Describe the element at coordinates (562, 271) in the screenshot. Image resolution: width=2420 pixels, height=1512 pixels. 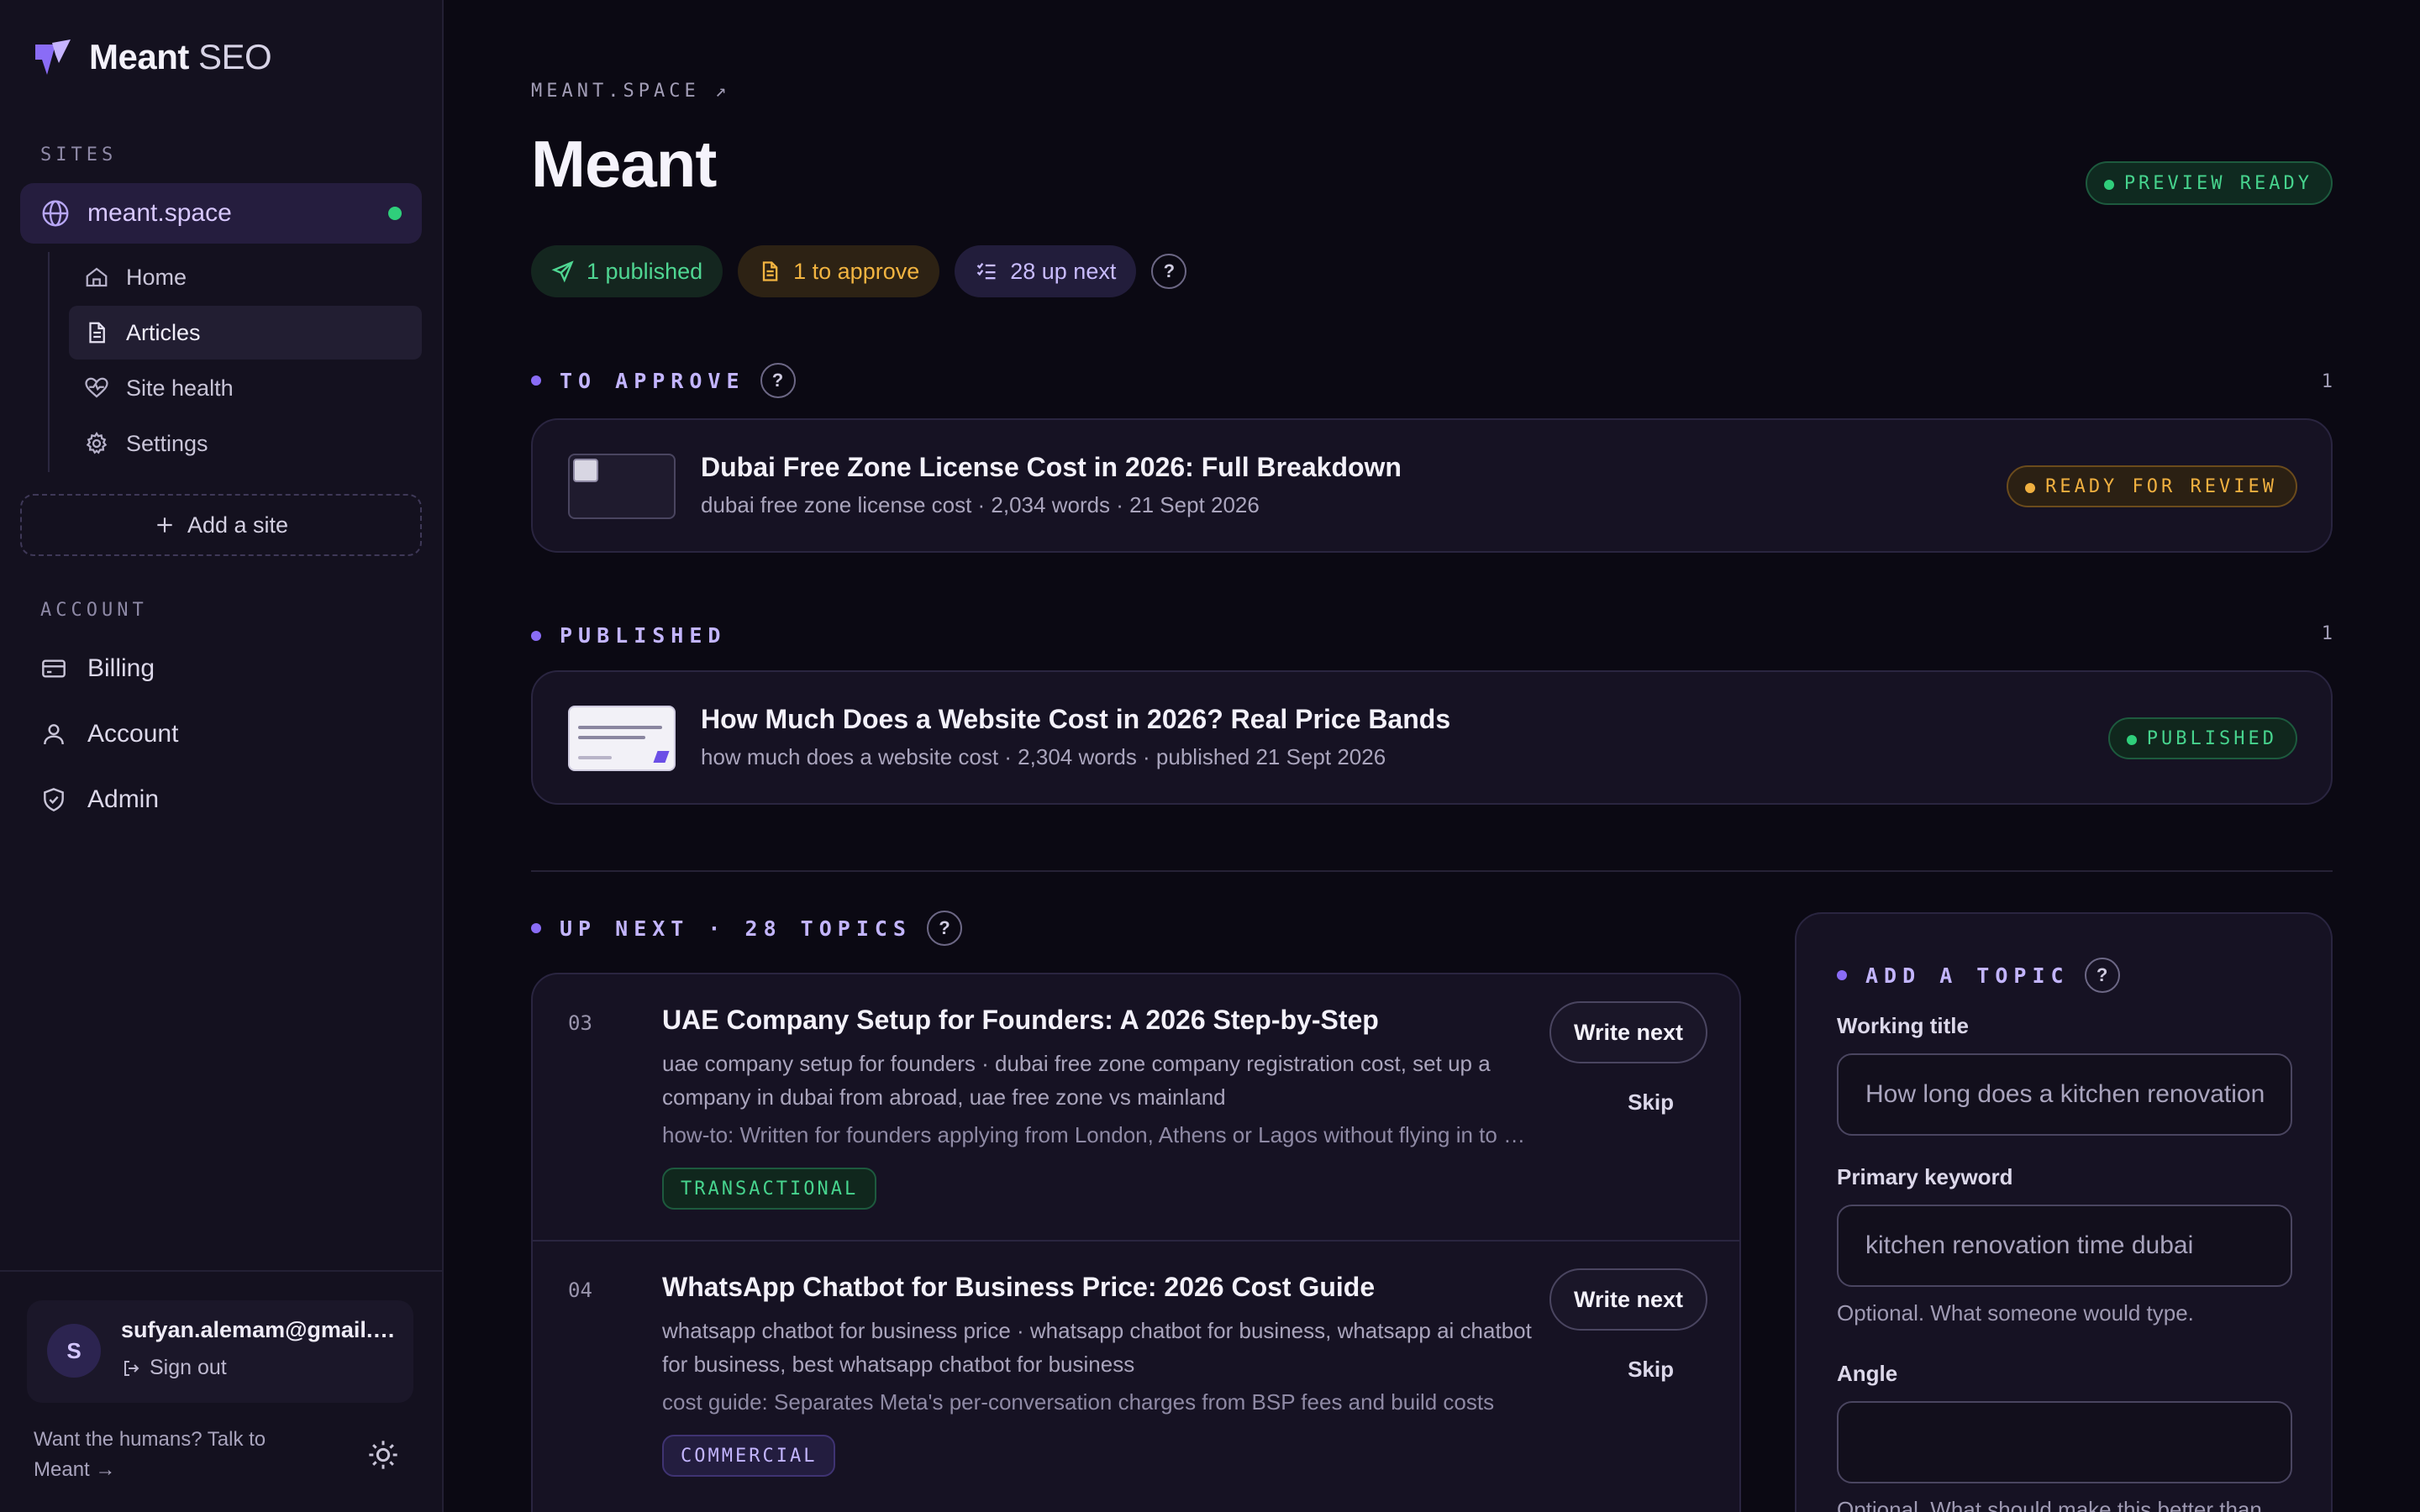
I see `send-icon` at that location.